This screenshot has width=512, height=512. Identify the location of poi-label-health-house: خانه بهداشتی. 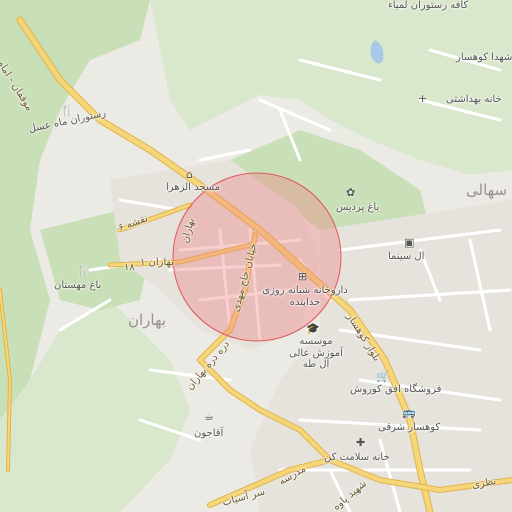
(474, 100).